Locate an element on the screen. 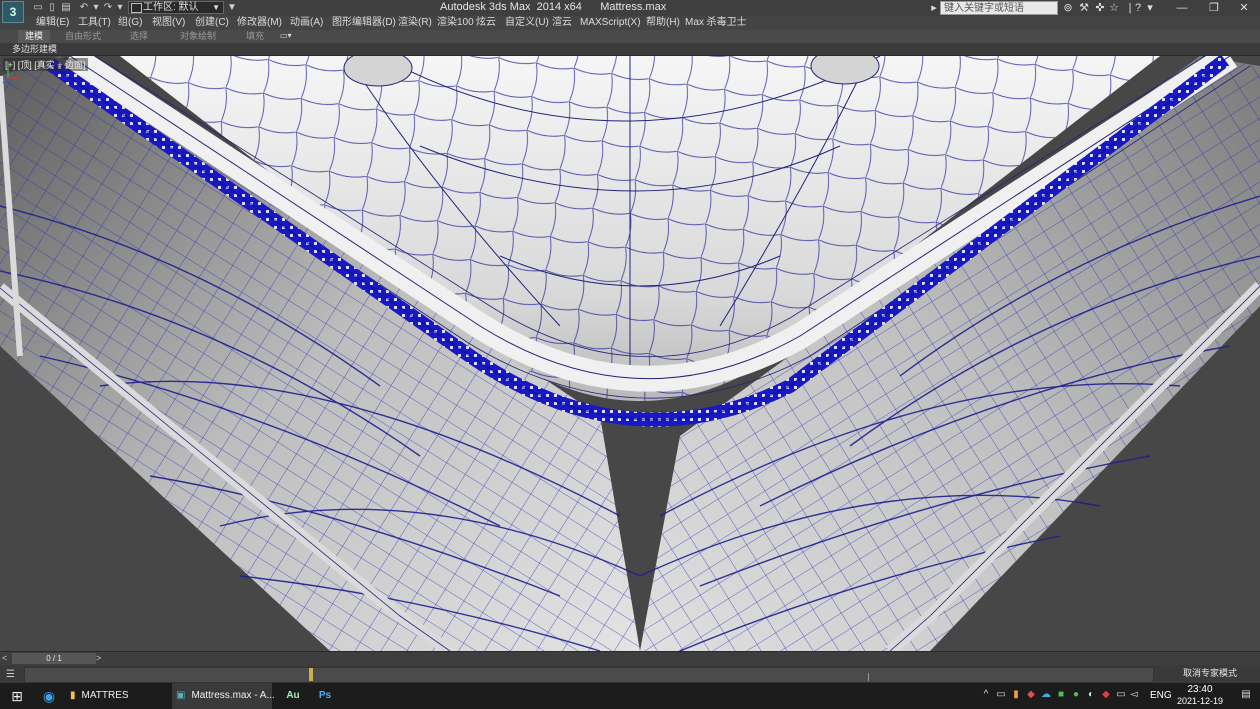 The width and height of the screenshot is (1260, 709). help-dropdown-icon: ▾ is located at coordinates (1150, 8).